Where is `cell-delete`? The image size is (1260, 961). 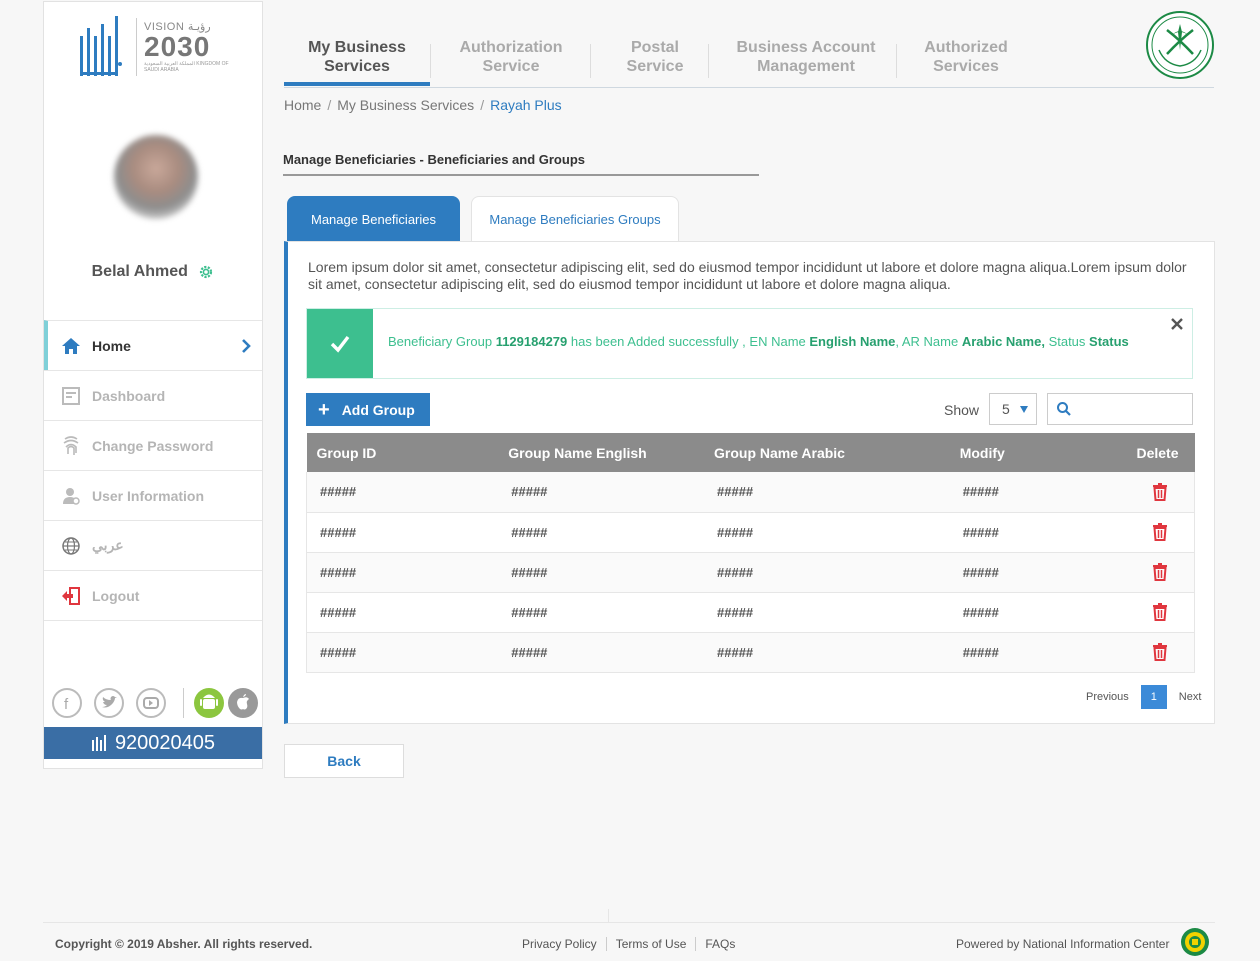
cell-delete is located at coordinates (1147, 492).